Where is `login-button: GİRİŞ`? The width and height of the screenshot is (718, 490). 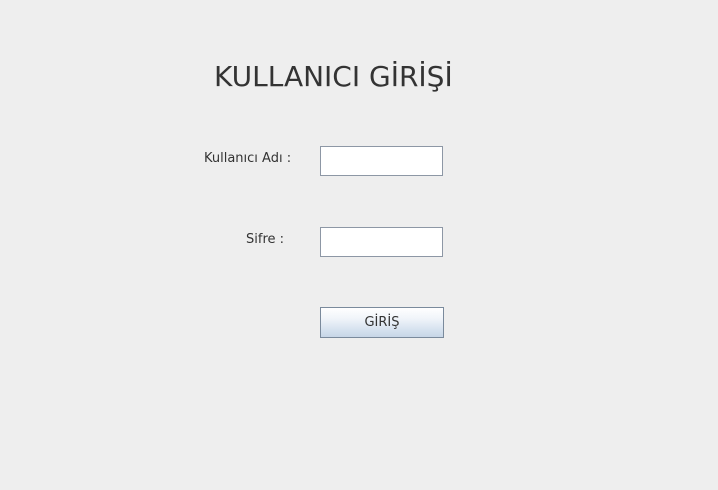
login-button: GİRİŞ is located at coordinates (382, 322).